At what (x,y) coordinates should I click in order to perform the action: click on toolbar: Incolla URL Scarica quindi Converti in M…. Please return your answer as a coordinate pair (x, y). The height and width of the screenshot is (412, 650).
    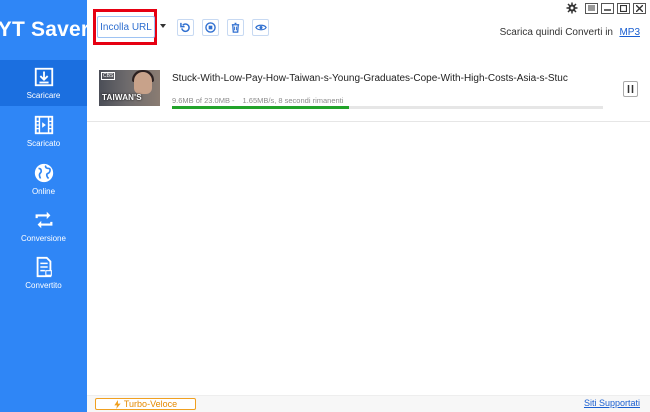
    Looking at the image, I should click on (368, 30).